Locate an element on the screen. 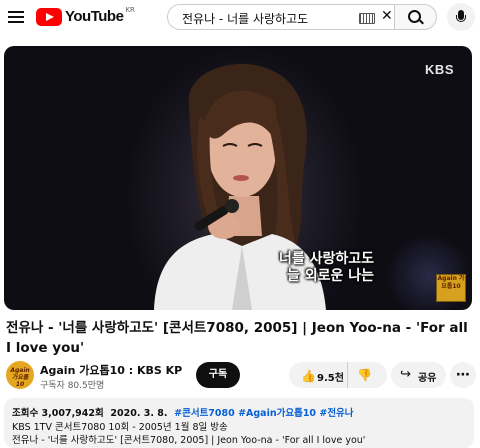 The image size is (480, 448). channel-watermark-logo: Again 가요톱10 is located at coordinates (451, 288).